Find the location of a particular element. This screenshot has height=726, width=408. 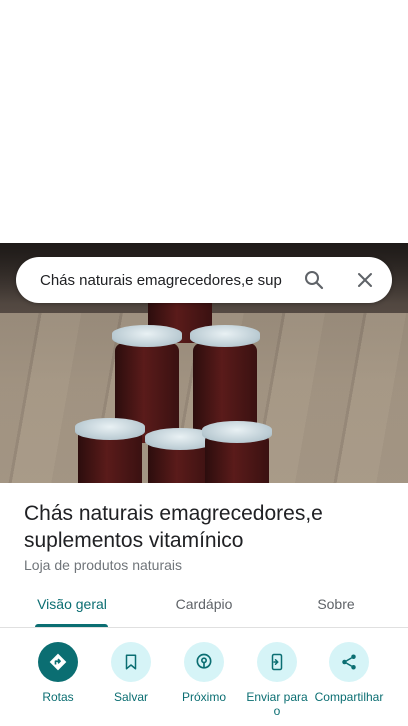

share-button: Compartilhar is located at coordinates (349, 672).